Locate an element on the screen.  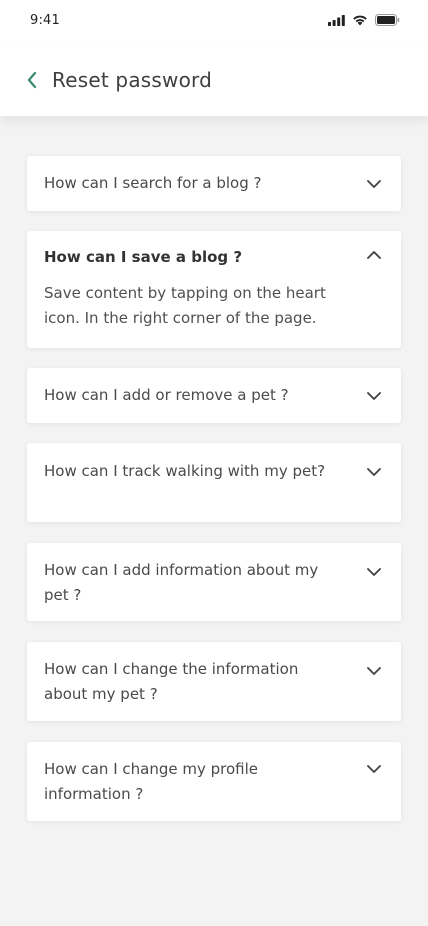
faq-question: How can I search for a blog ? is located at coordinates (153, 183).